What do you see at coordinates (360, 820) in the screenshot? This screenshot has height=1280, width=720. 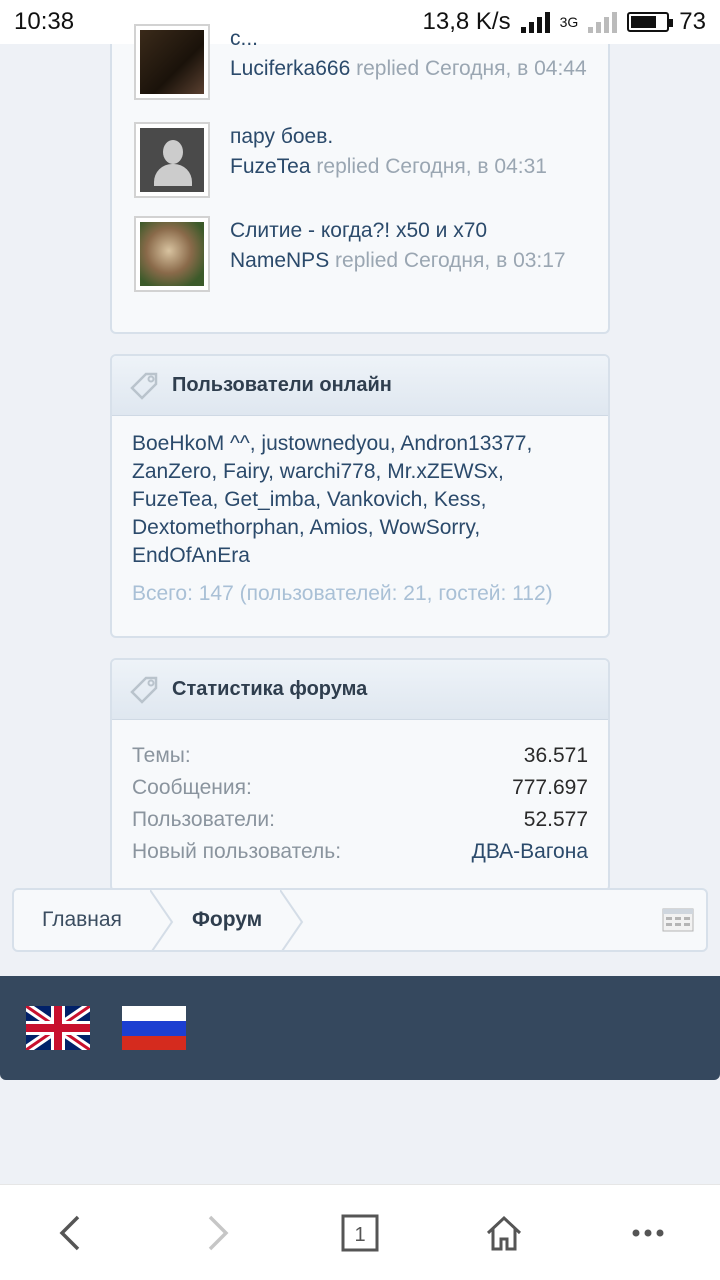 I see `stat-row: Пользователи: 52.577` at bounding box center [360, 820].